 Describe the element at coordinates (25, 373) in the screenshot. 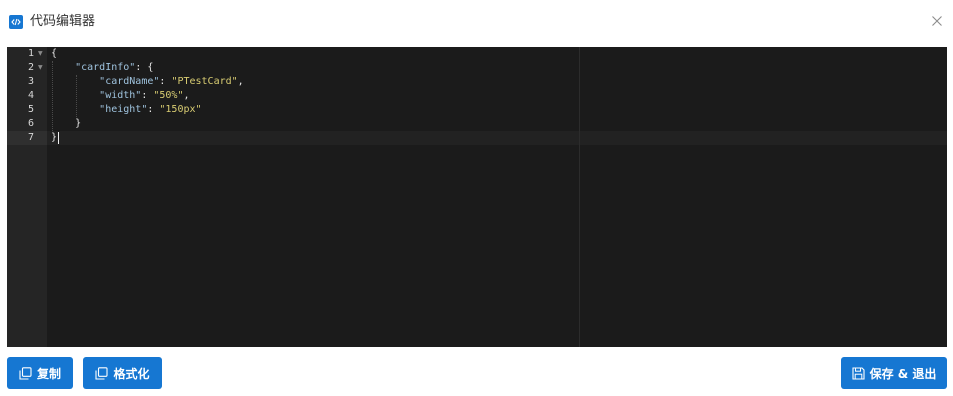

I see `copy-icon` at that location.